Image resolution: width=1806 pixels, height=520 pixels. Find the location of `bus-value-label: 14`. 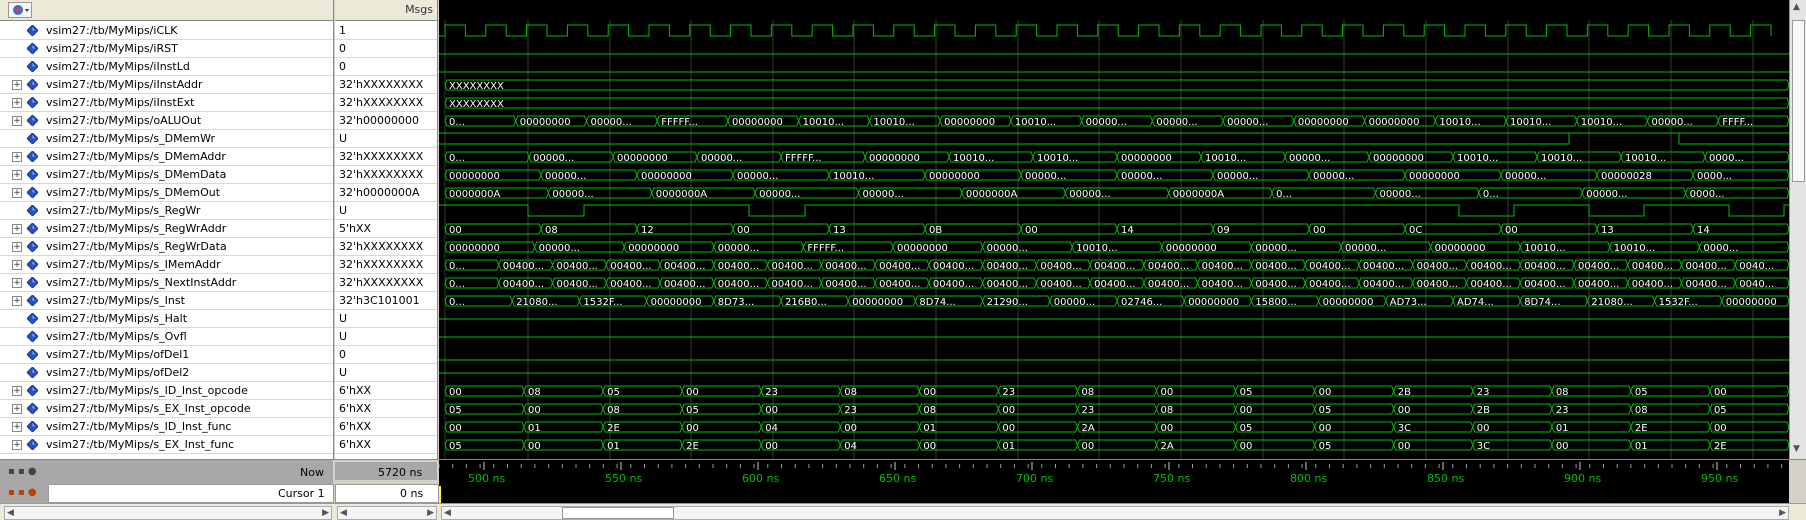

bus-value-label: 14 is located at coordinates (1127, 230).